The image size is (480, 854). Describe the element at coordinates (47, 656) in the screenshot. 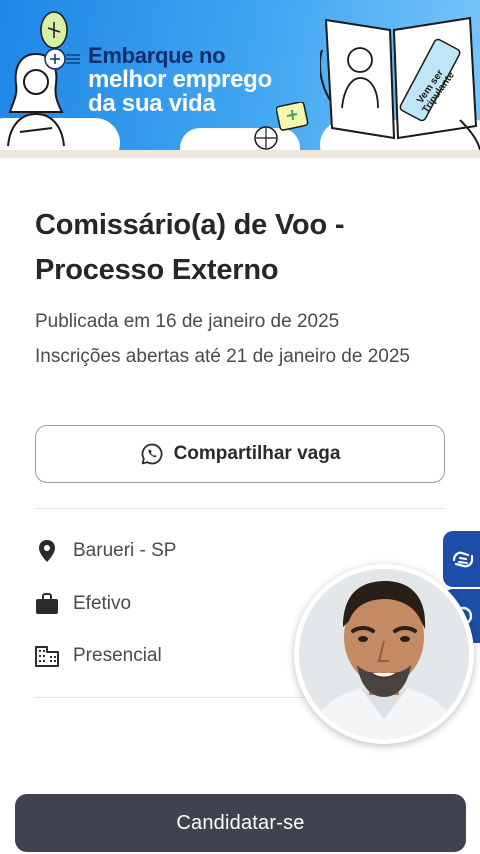

I see `building-icon` at that location.